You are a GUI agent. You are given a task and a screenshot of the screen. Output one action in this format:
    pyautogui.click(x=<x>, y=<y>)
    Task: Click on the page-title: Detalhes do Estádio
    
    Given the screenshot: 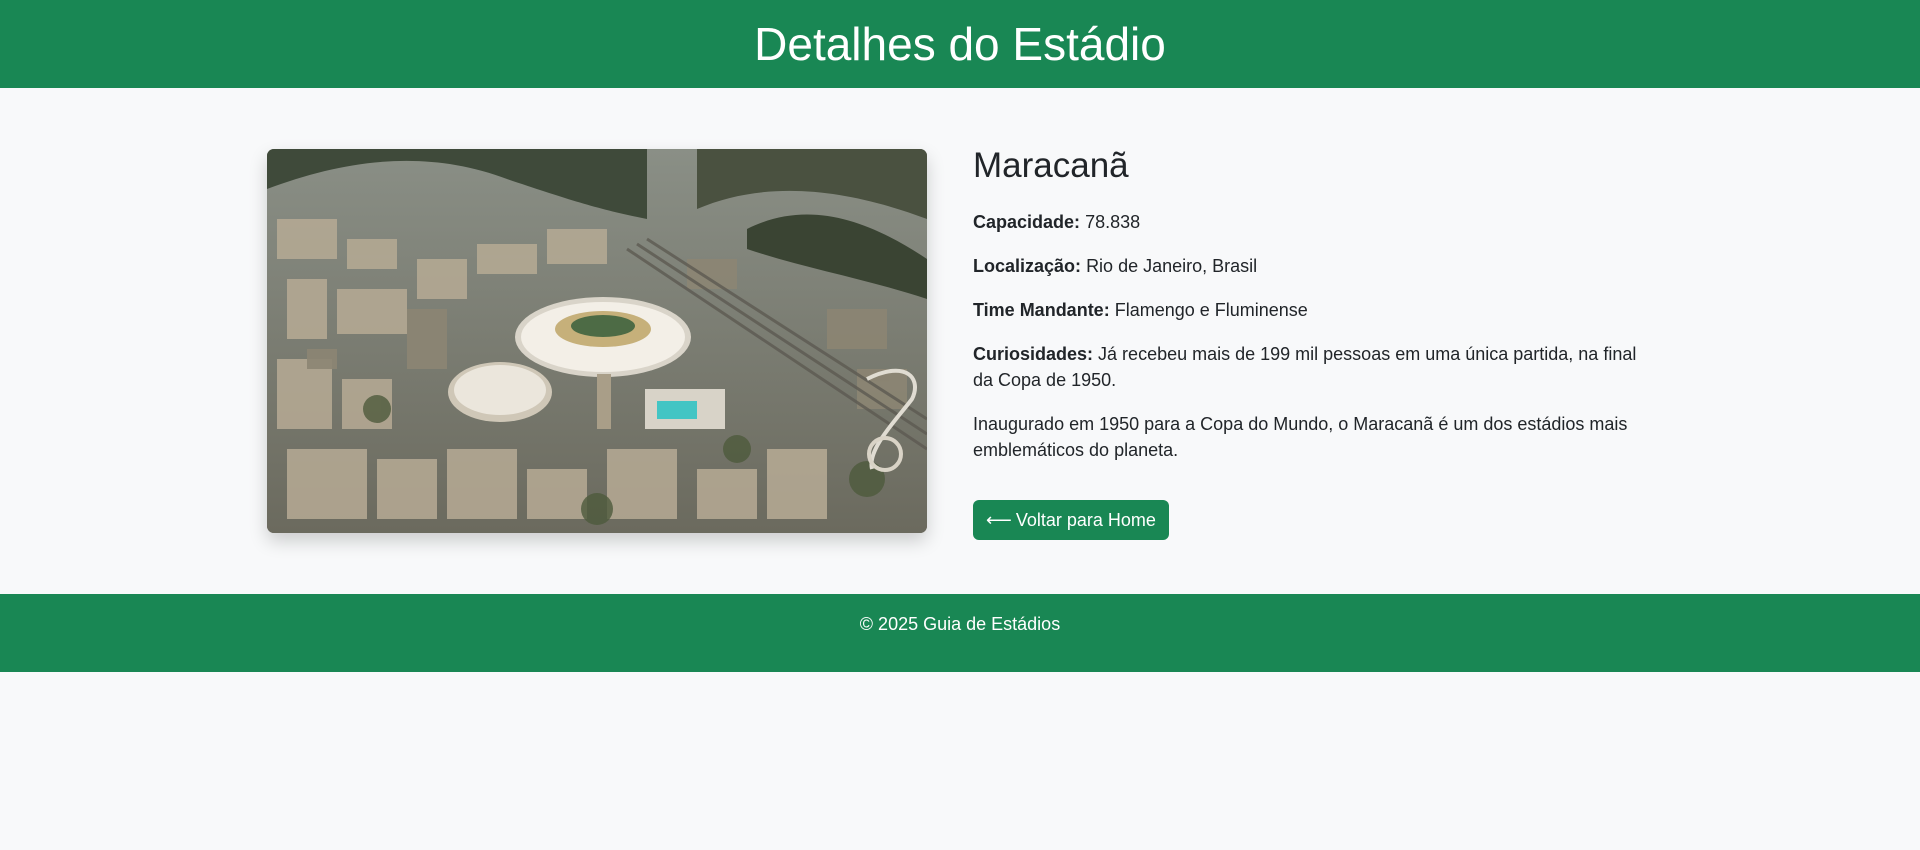 What is the action you would take?
    pyautogui.click(x=960, y=44)
    